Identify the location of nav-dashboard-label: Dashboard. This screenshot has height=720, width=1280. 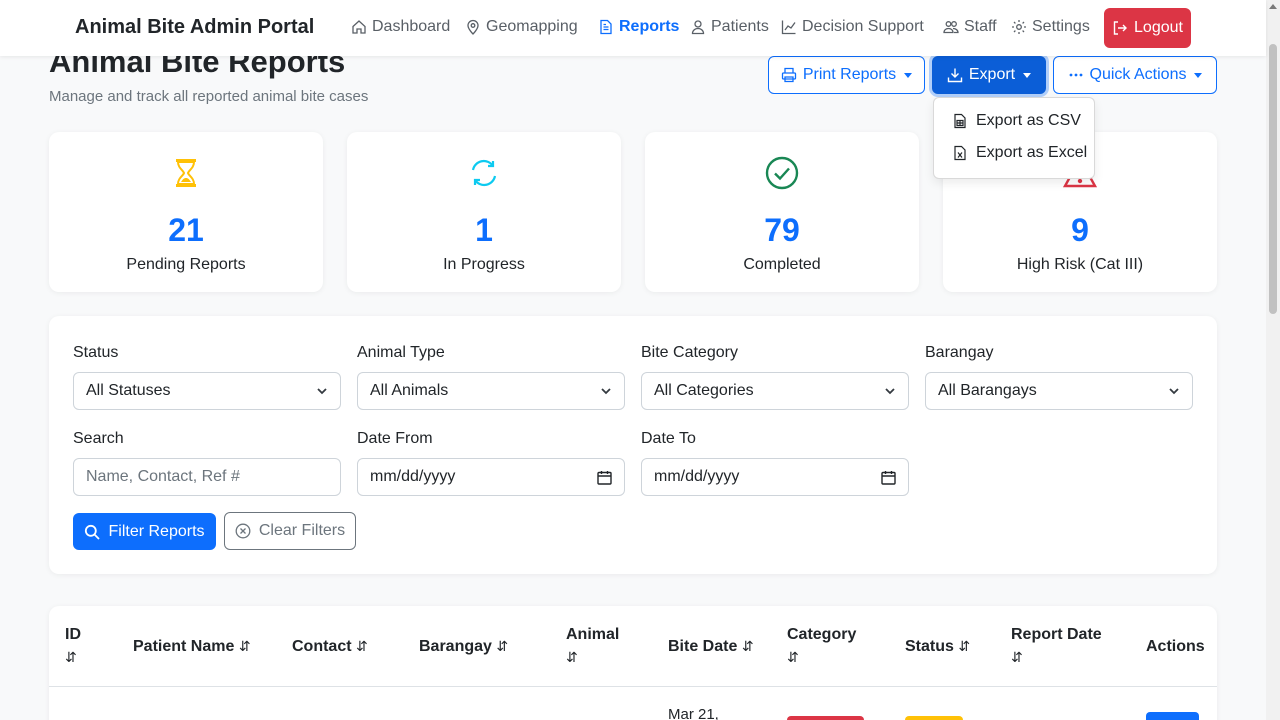
(411, 26).